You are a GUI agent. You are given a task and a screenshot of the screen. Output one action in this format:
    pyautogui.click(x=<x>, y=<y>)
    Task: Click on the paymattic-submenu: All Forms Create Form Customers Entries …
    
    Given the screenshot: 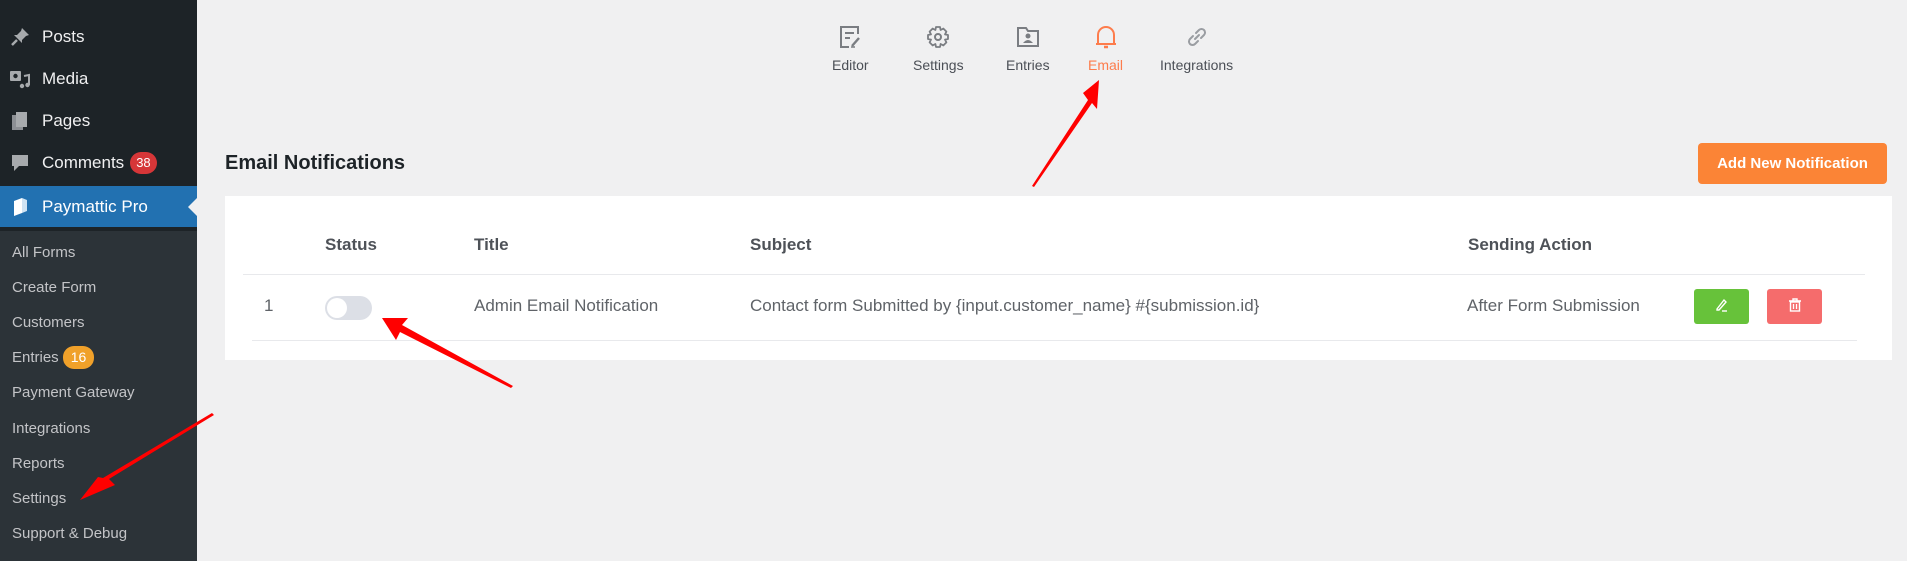 What is the action you would take?
    pyautogui.click(x=98, y=396)
    